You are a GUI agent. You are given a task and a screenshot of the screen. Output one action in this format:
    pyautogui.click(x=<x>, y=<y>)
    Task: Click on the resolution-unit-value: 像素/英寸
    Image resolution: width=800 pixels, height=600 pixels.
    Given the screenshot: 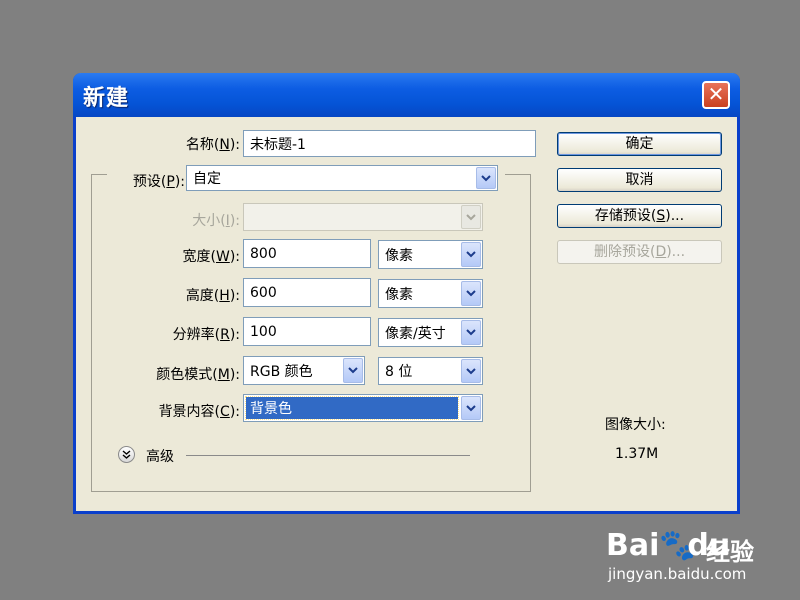 What is the action you would take?
    pyautogui.click(x=415, y=333)
    